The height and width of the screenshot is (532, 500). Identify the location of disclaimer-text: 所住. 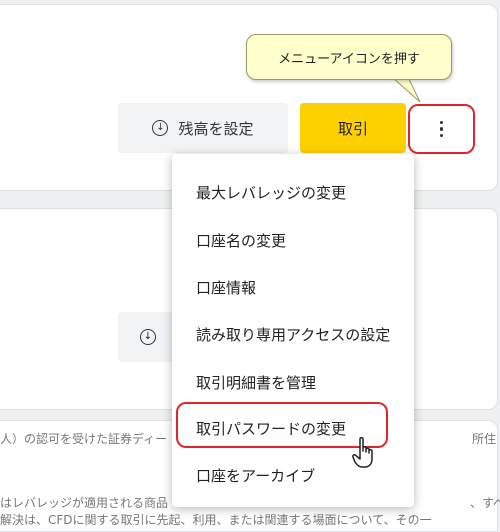
(484, 439).